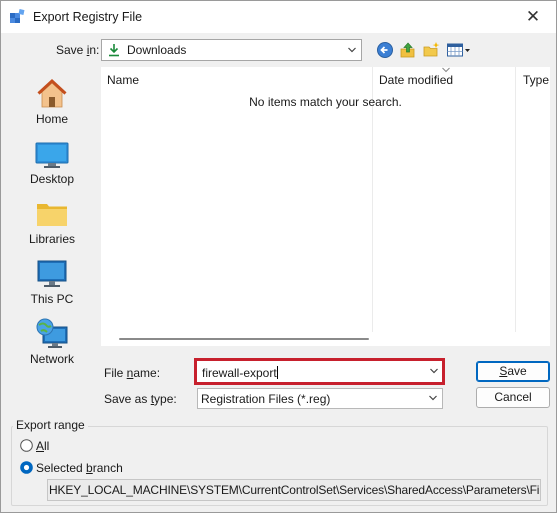 This screenshot has width=557, height=513. Describe the element at coordinates (325, 102) in the screenshot. I see `empty-message: No items match your search.` at that location.